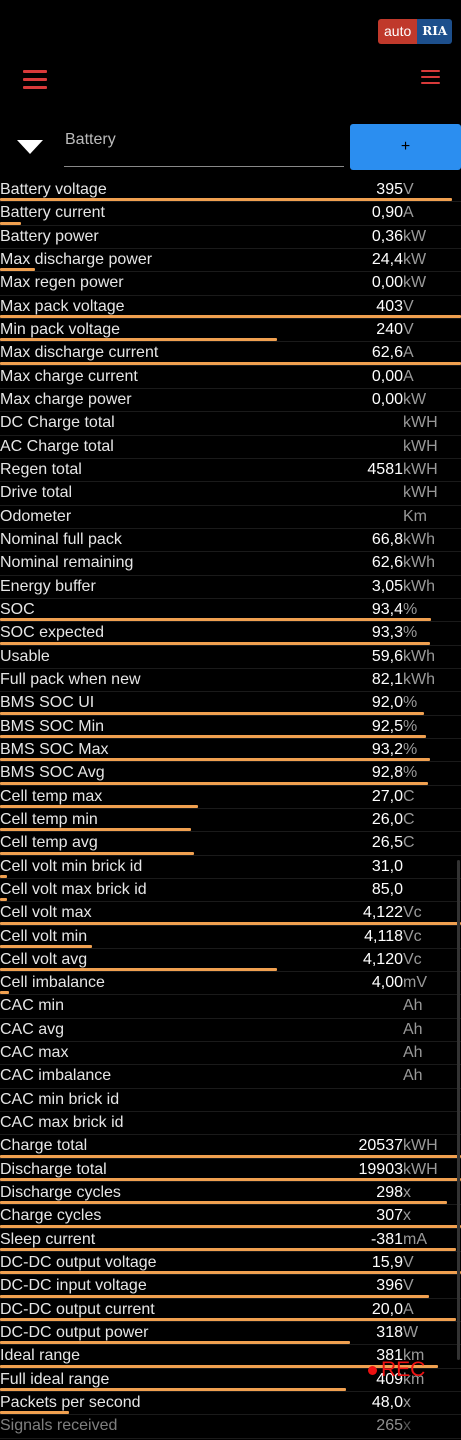 The width and height of the screenshot is (461, 1440). I want to click on data-row: Max pack voltage 403 V, so click(230, 307).